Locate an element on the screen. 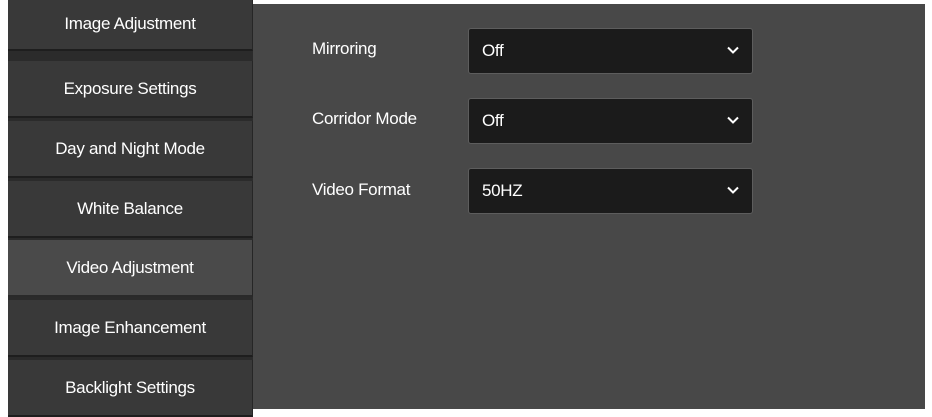  video-format-value: 50HZ is located at coordinates (502, 190).